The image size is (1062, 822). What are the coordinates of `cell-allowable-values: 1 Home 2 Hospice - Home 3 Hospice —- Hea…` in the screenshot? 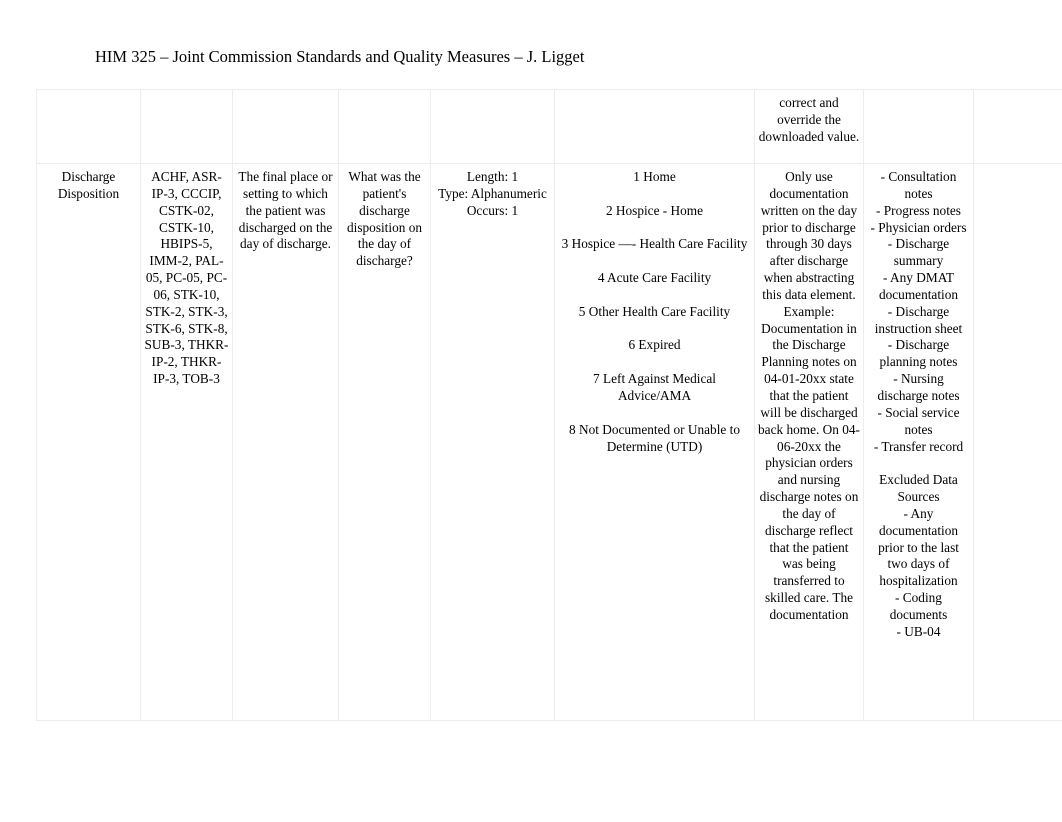 It's located at (654, 442).